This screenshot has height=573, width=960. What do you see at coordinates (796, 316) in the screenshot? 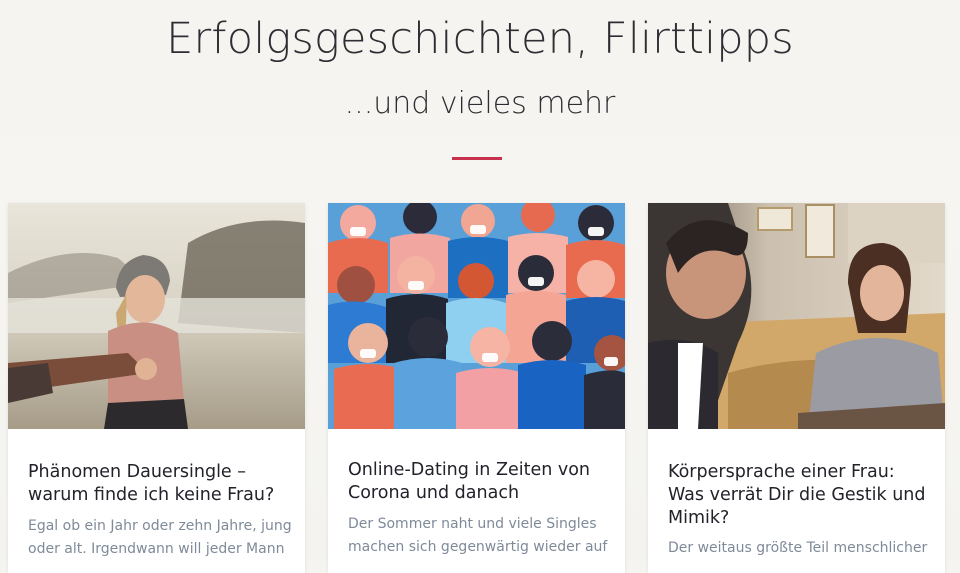
I see `article-image-cafe` at bounding box center [796, 316].